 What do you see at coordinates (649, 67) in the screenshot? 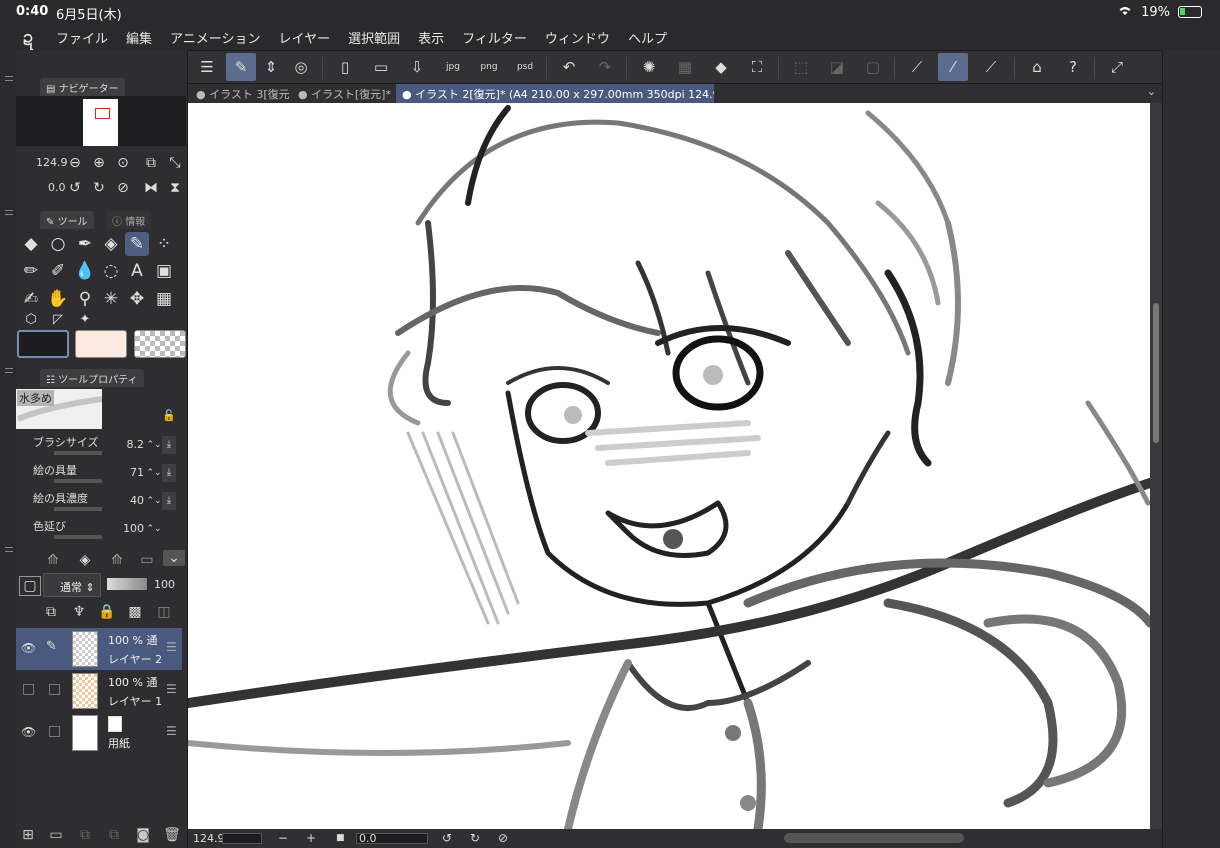
I see `loading-icon: ✺` at bounding box center [649, 67].